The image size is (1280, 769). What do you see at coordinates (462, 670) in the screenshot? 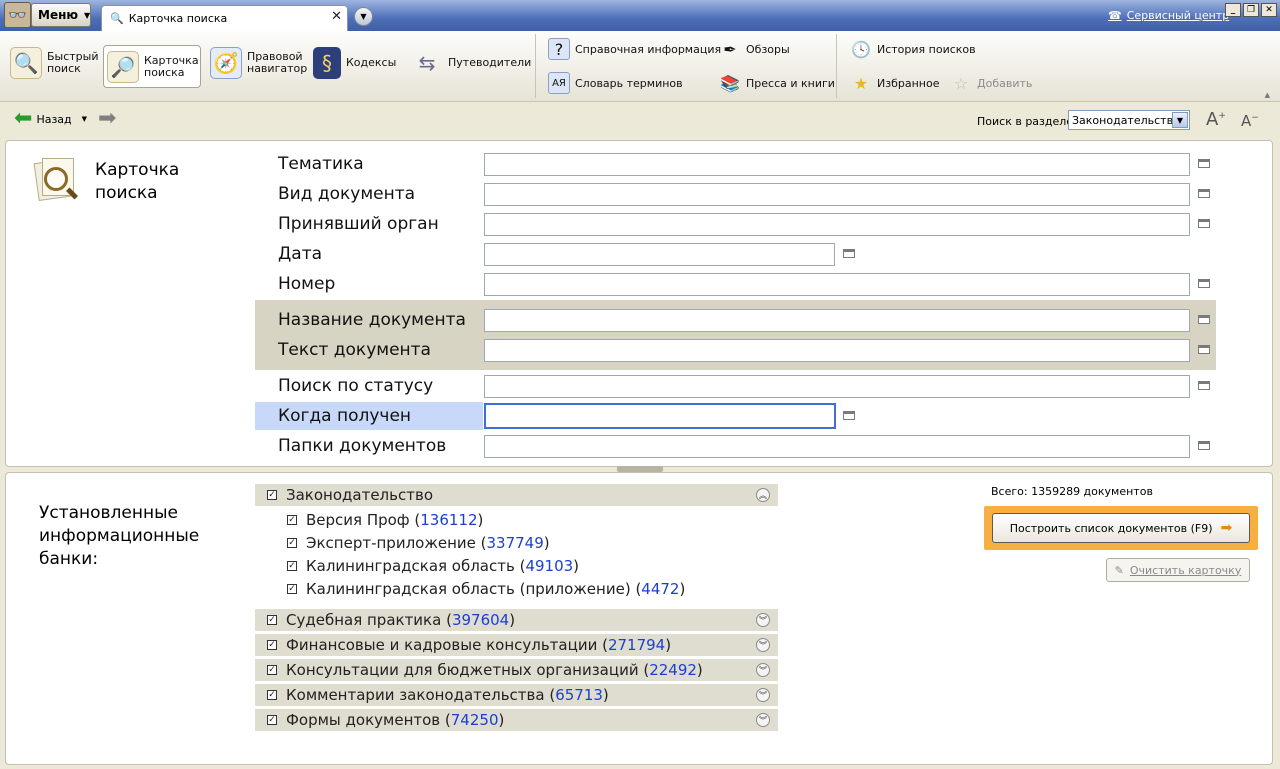
I see `bank-group-name: Консультации для бюджетных организаций` at bounding box center [462, 670].